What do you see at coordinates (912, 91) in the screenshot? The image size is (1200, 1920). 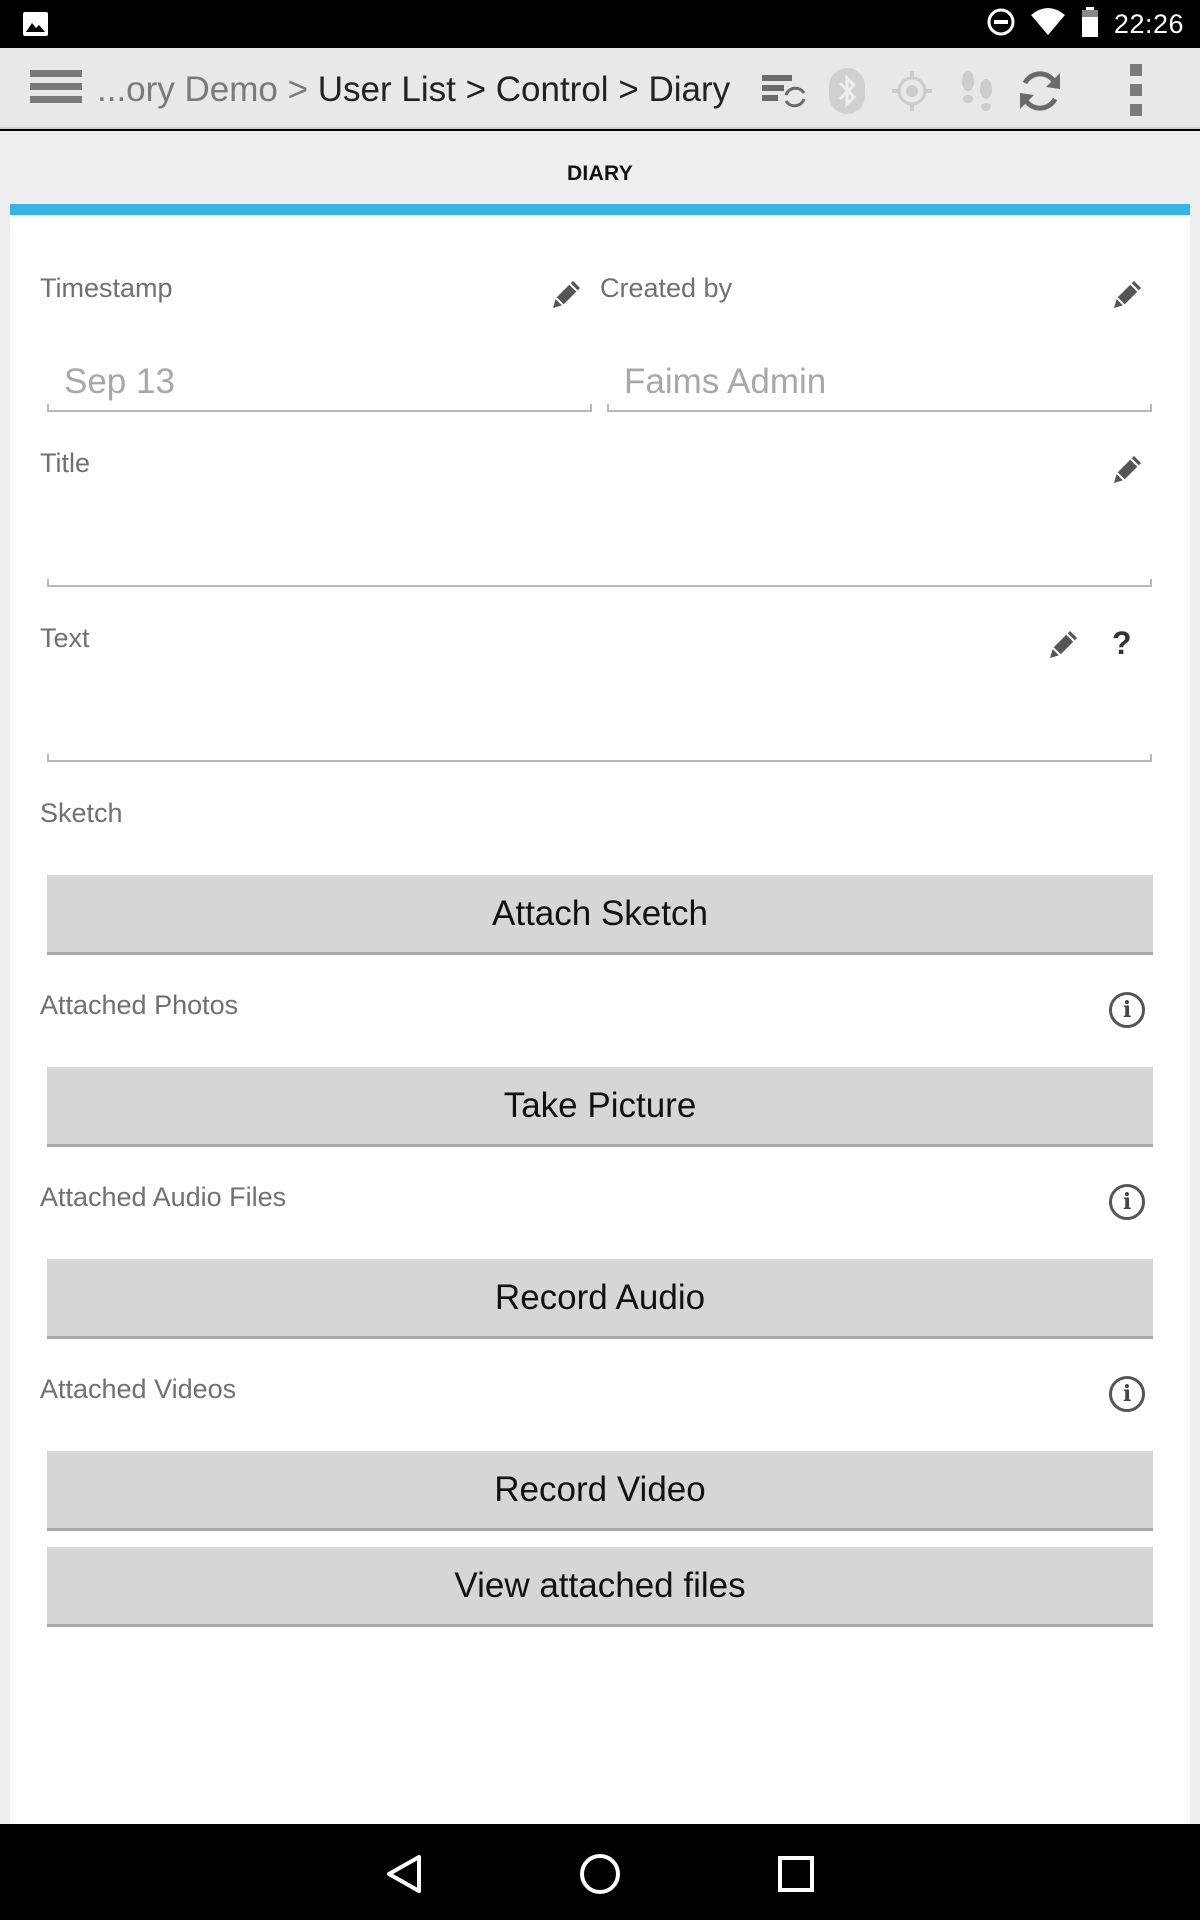 I see `gps-icon` at bounding box center [912, 91].